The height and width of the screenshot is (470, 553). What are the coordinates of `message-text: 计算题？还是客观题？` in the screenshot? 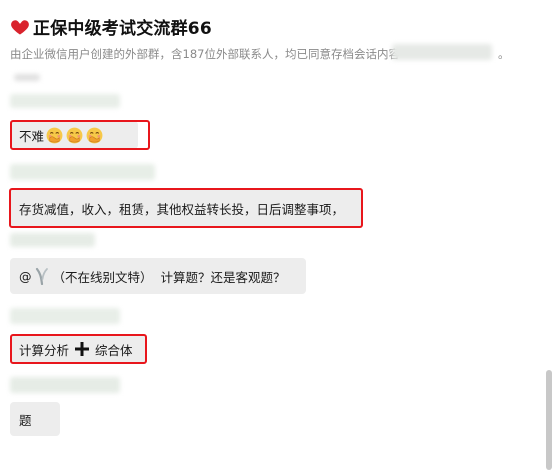 It's located at (223, 277).